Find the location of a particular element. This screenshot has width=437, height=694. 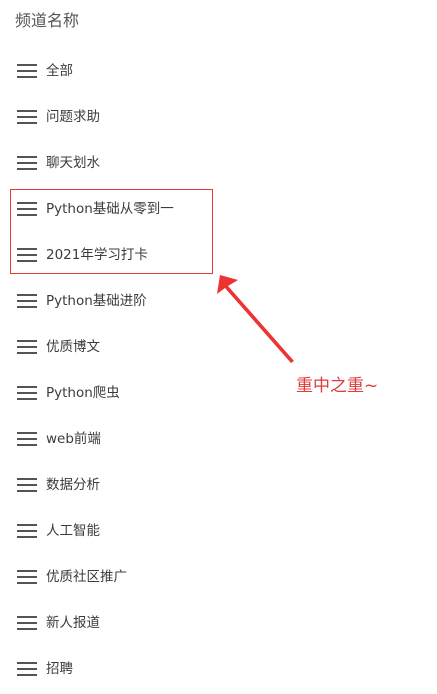

channel-item-all: 全部 is located at coordinates (130, 71).